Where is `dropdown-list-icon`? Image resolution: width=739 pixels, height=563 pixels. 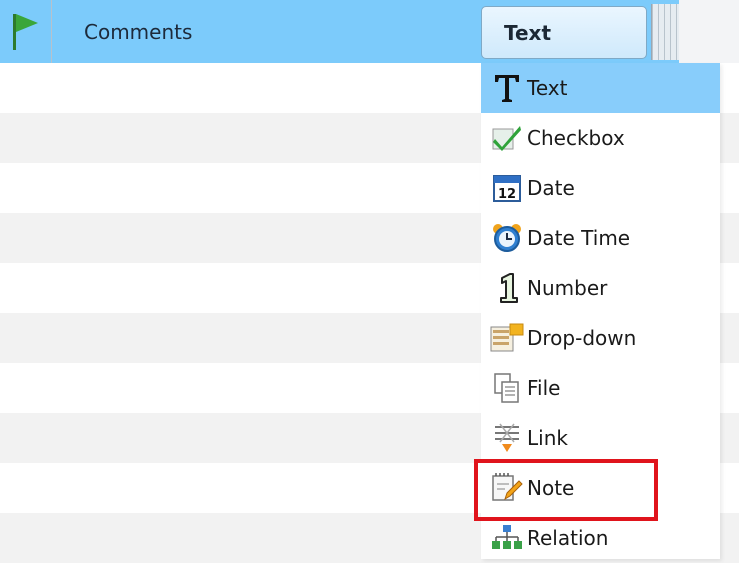 dropdown-list-icon is located at coordinates (507, 338).